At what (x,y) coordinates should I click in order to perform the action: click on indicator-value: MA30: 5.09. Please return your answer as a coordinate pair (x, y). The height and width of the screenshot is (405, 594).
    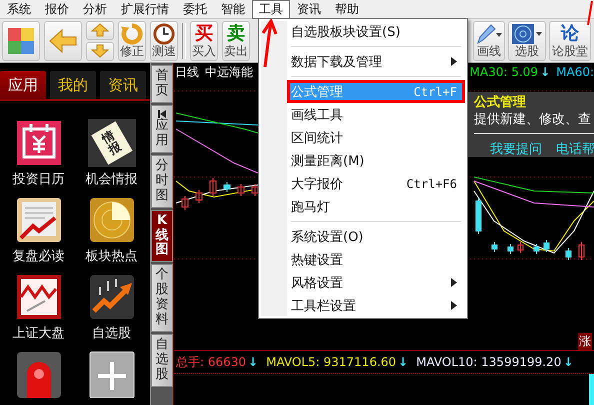
    Looking at the image, I should click on (504, 72).